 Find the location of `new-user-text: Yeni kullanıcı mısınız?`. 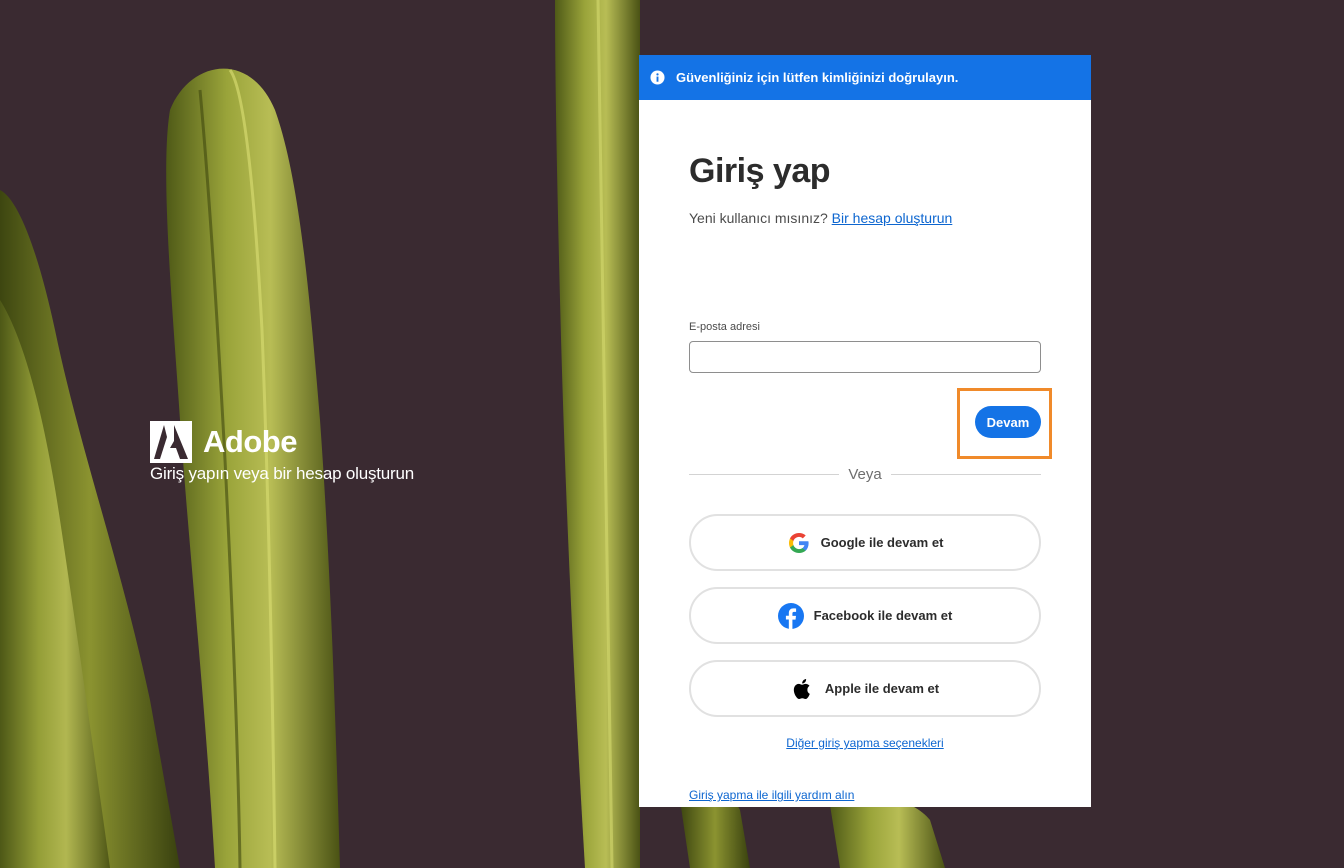

new-user-text: Yeni kullanıcı mısınız? is located at coordinates (758, 218).